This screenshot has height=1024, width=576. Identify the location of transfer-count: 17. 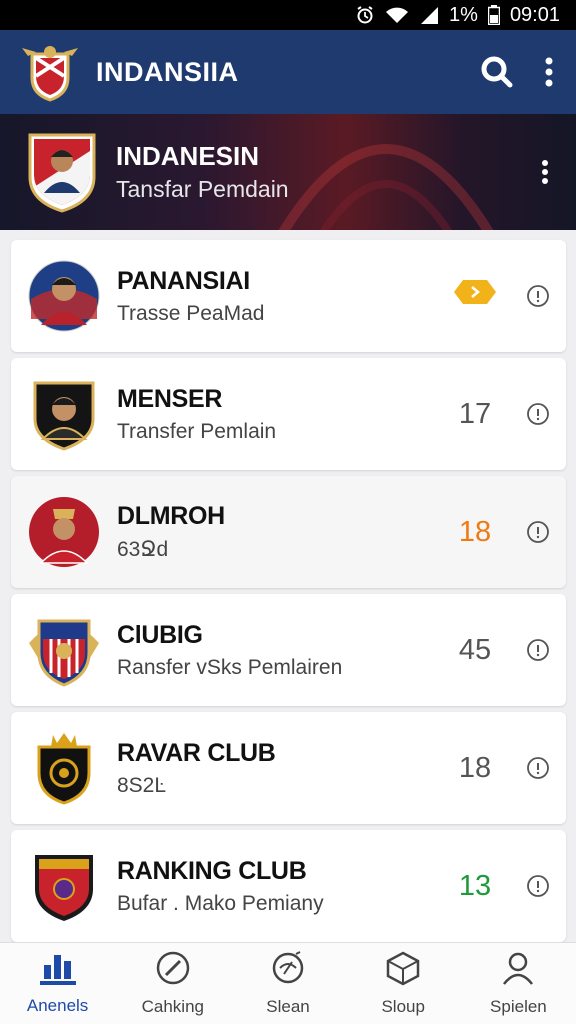
(475, 413).